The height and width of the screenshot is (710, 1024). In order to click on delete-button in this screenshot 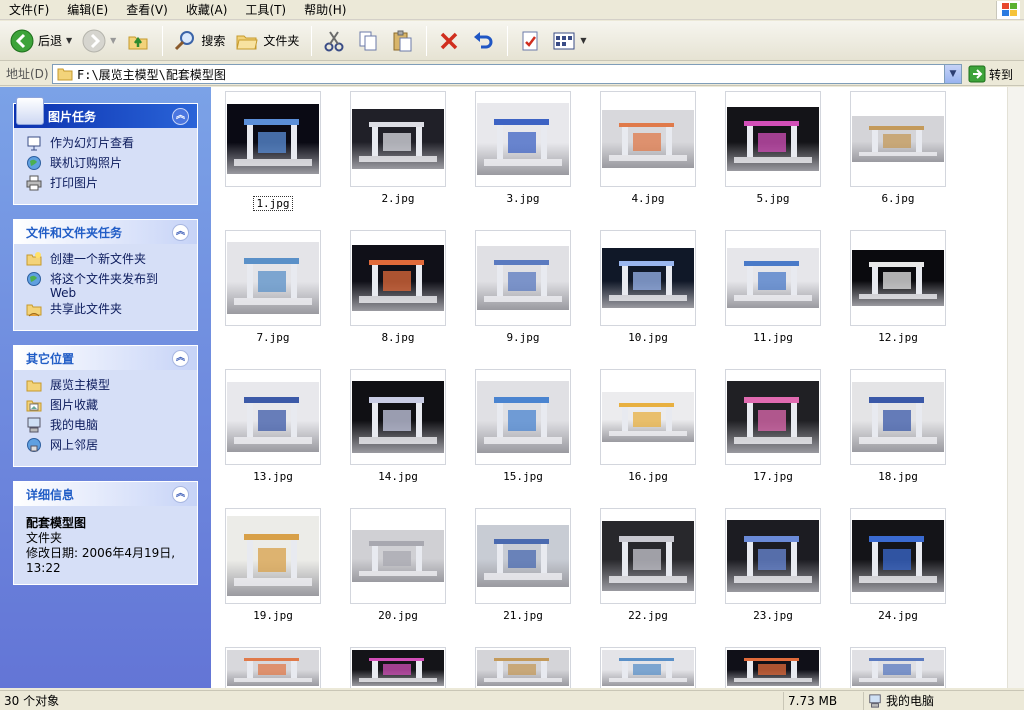, I will do `click(449, 41)`.